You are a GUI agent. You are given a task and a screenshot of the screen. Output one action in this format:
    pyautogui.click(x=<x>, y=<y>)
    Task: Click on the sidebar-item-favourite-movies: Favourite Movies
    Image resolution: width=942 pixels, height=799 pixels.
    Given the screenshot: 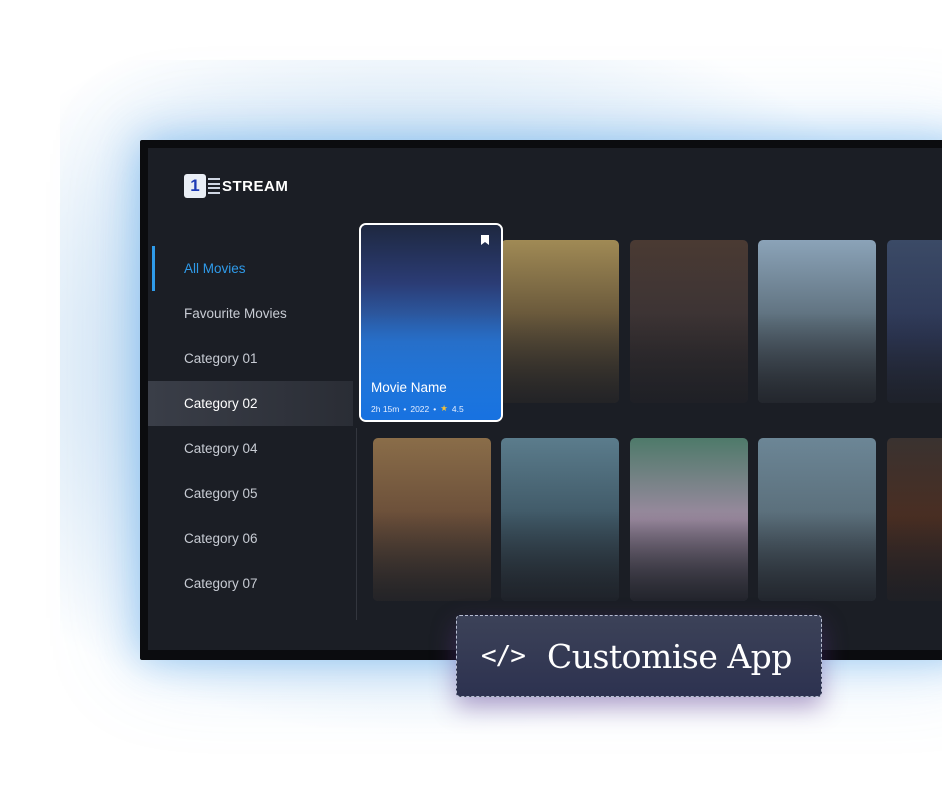 What is the action you would take?
    pyautogui.click(x=250, y=313)
    